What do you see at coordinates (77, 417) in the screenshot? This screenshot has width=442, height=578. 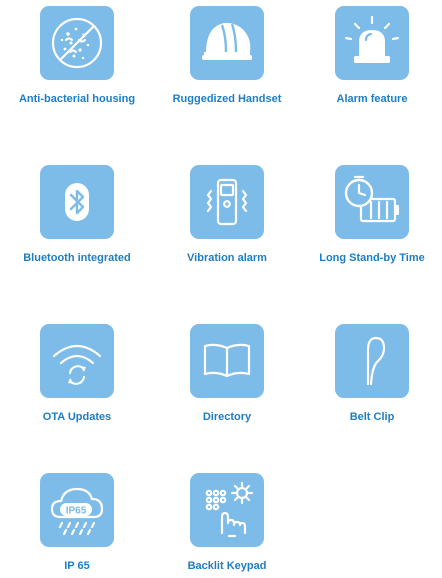 I see `feature-label: OTA Updates` at bounding box center [77, 417].